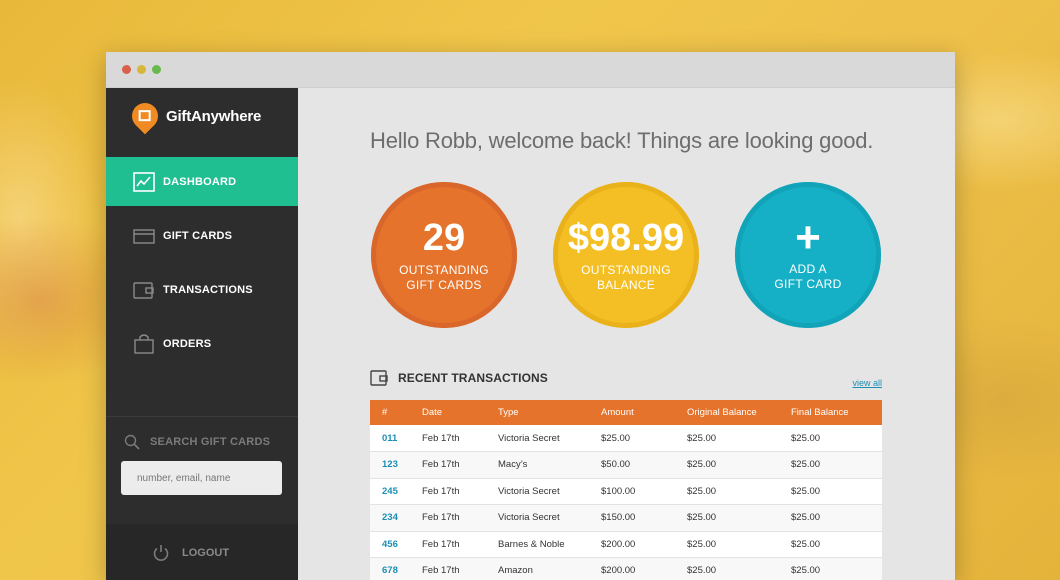 This screenshot has height=580, width=1060. What do you see at coordinates (396, 518) in the screenshot?
I see `transaction-id-link: 234` at bounding box center [396, 518].